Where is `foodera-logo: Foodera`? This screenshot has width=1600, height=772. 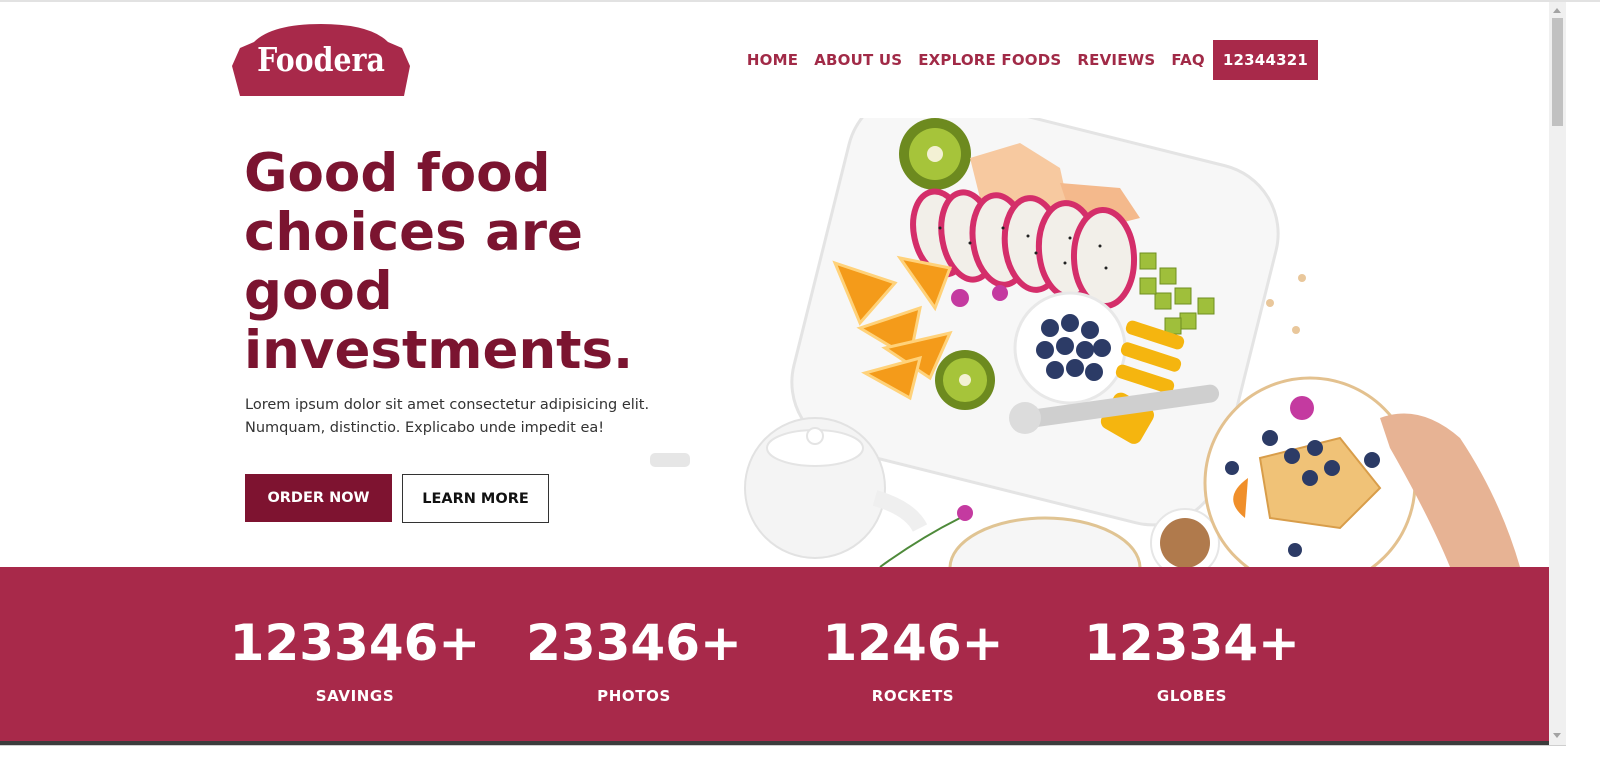 foodera-logo: Foodera is located at coordinates (321, 60).